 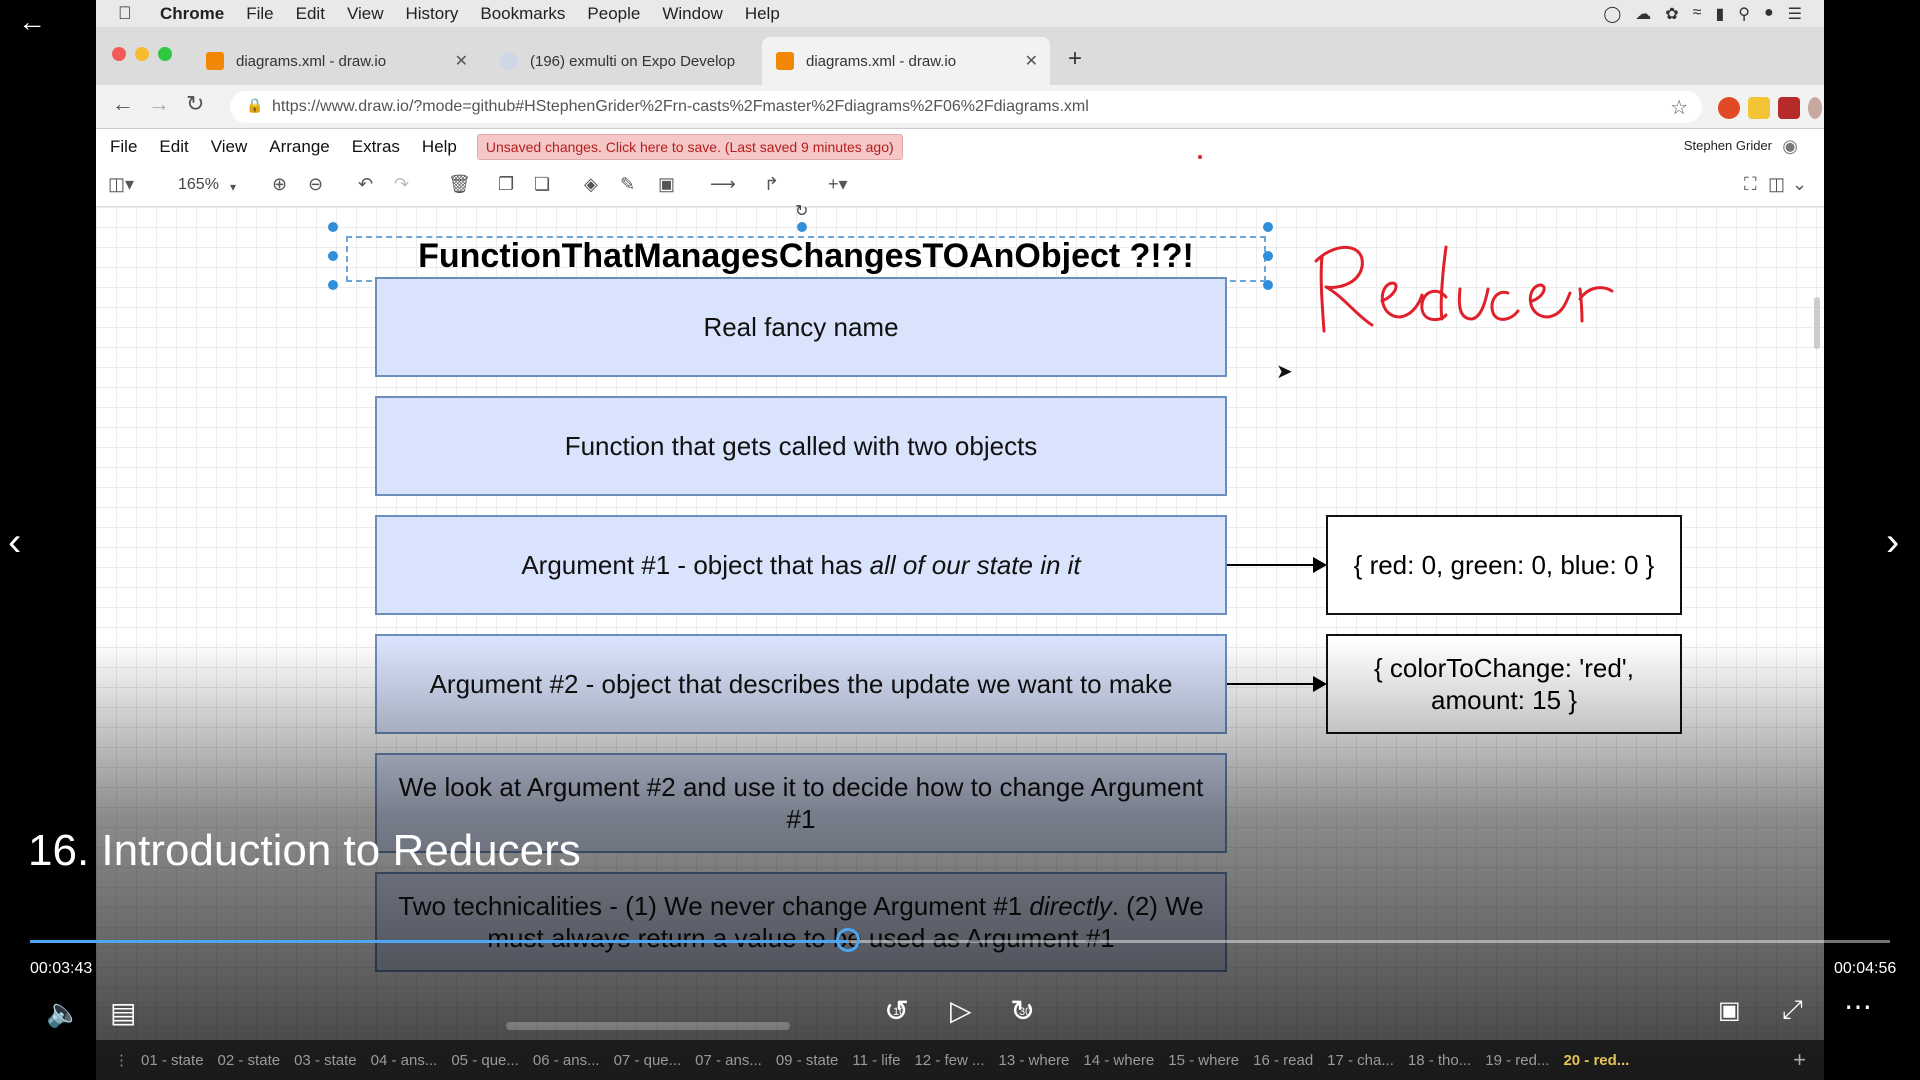 I want to click on user-name: Stephen Grider, so click(x=1728, y=145).